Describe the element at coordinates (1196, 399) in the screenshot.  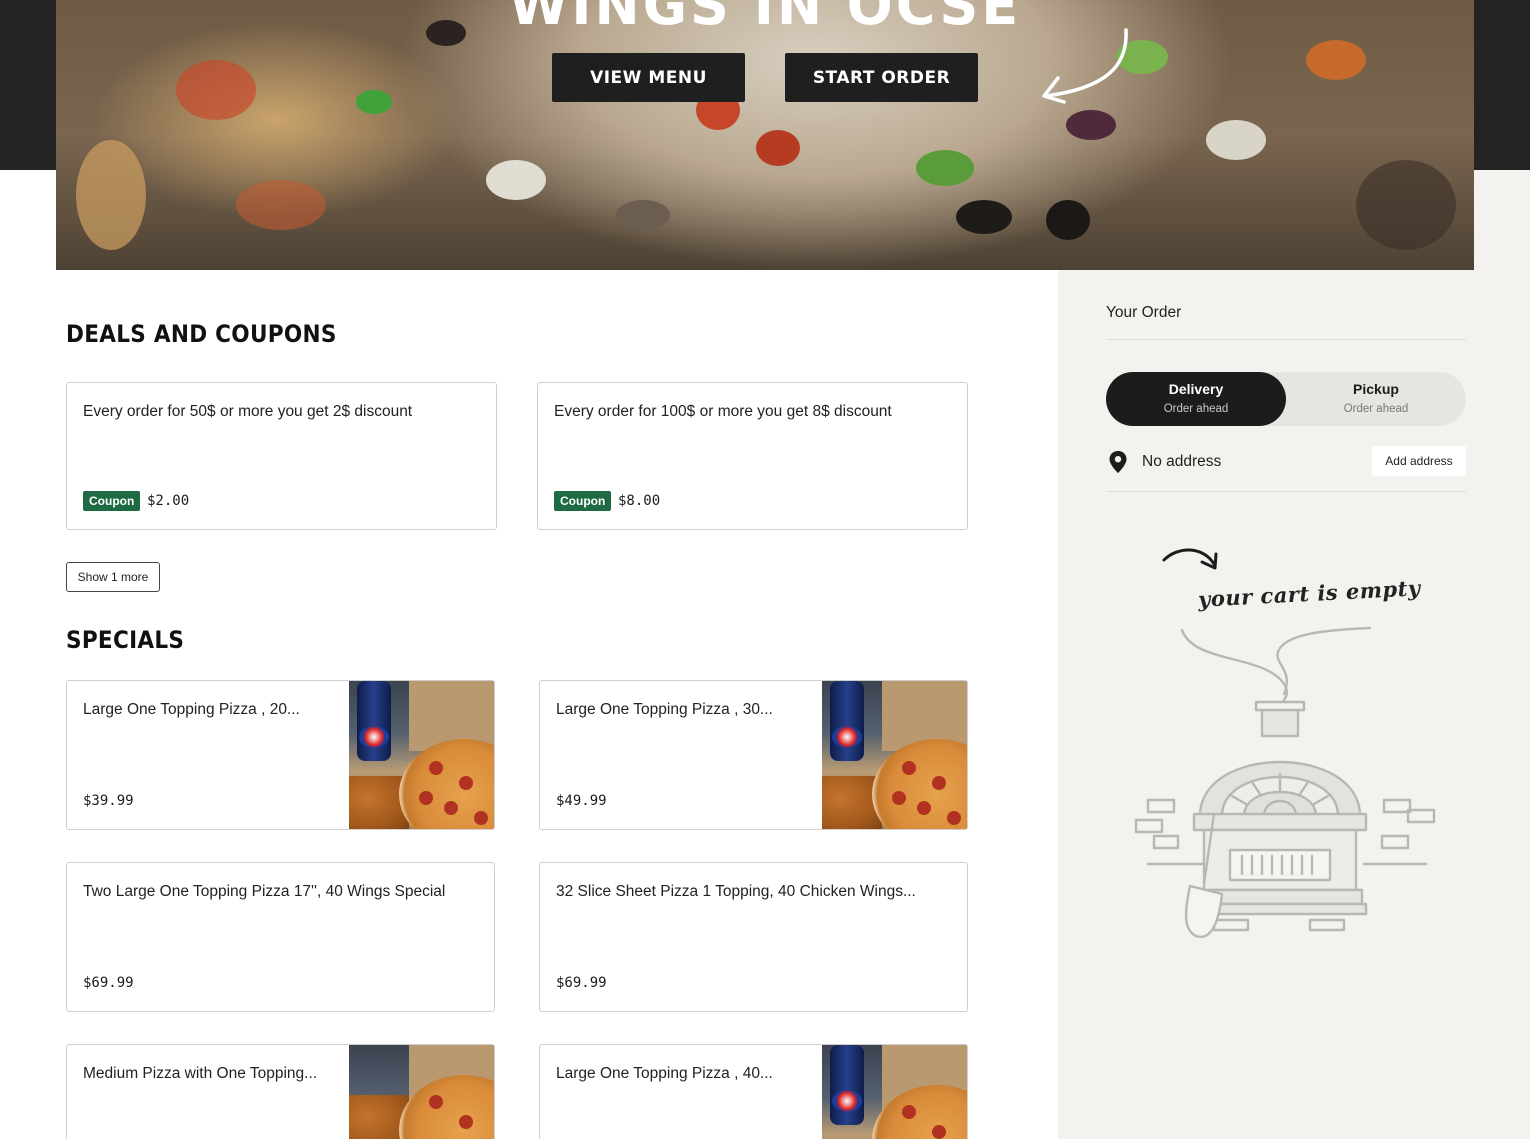
I see `delivery-option: Delivery Order ahead` at that location.